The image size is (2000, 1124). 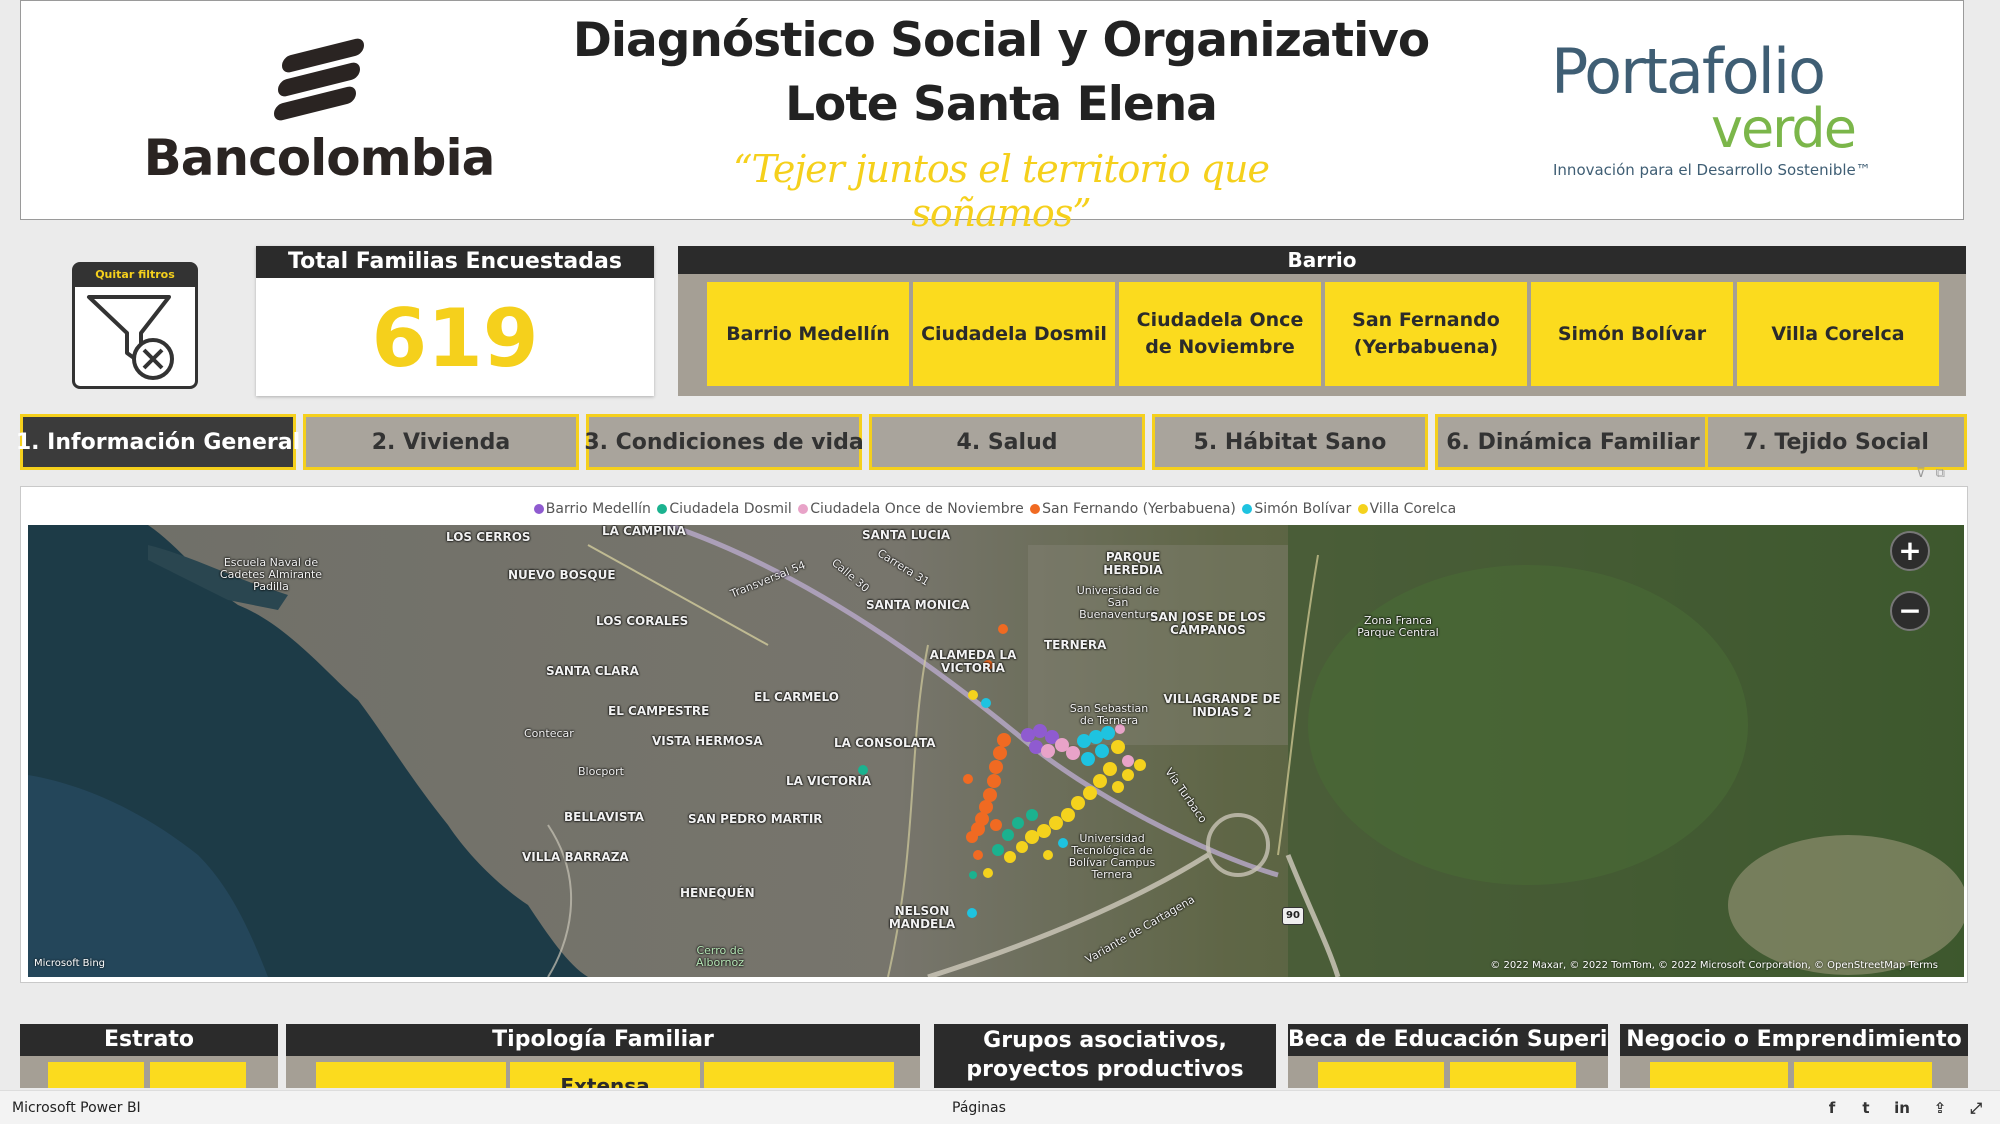 What do you see at coordinates (1448, 1040) in the screenshot?
I see `beca-educacion-title: Beca de Educación Superior` at bounding box center [1448, 1040].